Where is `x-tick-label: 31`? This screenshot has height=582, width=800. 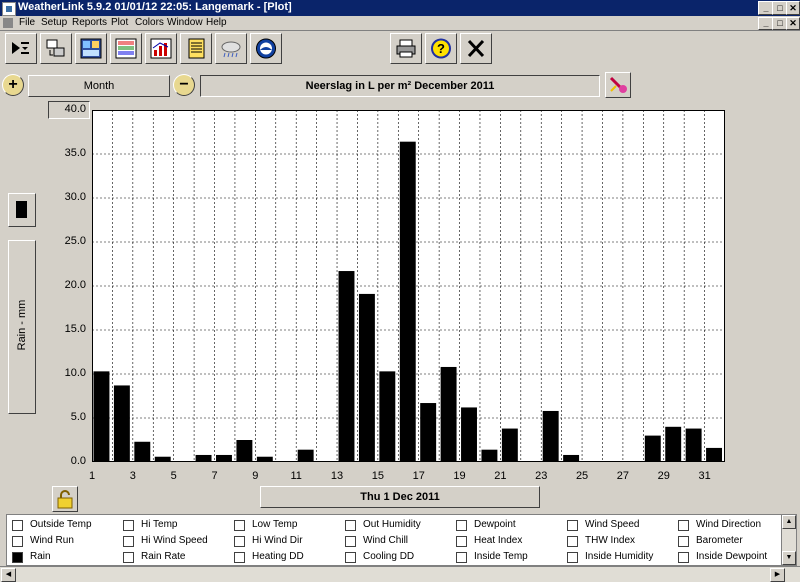 x-tick-label: 31 is located at coordinates (704, 476).